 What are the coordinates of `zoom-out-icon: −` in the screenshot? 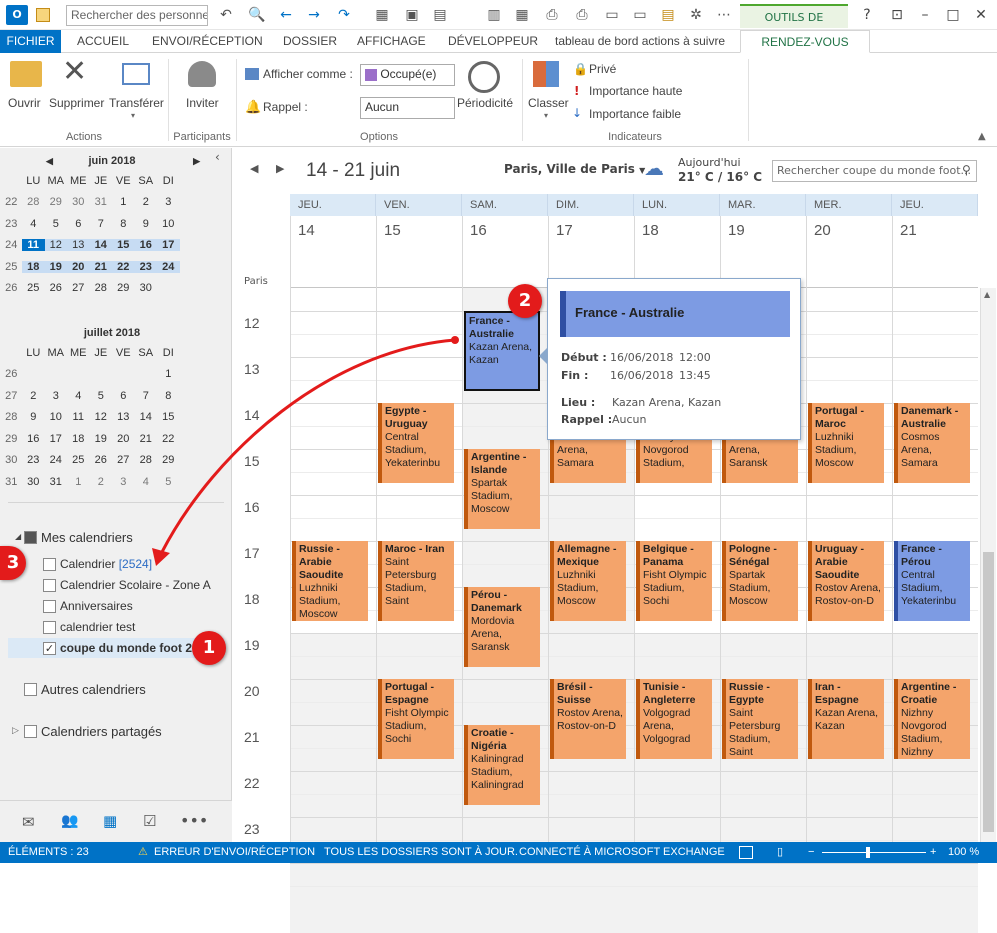 It's located at (811, 852).